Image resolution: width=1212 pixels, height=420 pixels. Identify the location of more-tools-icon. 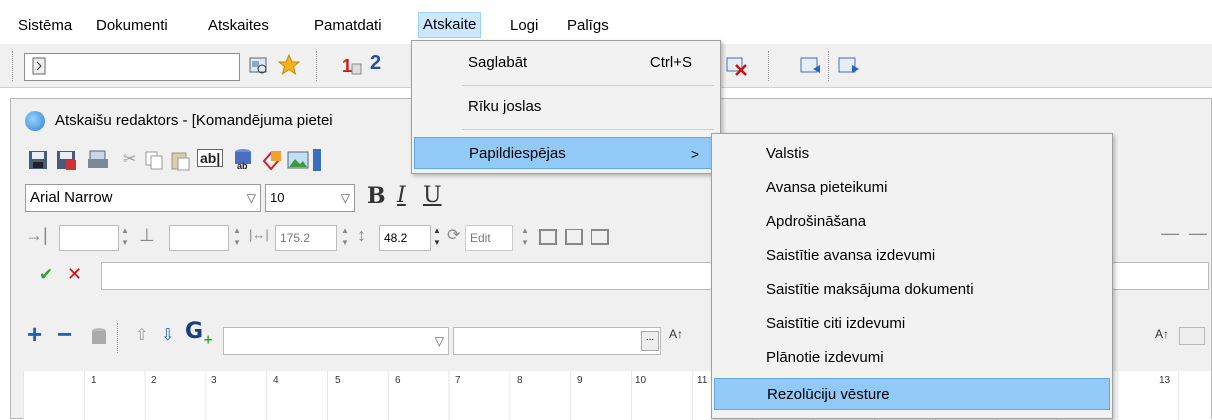
(317, 160).